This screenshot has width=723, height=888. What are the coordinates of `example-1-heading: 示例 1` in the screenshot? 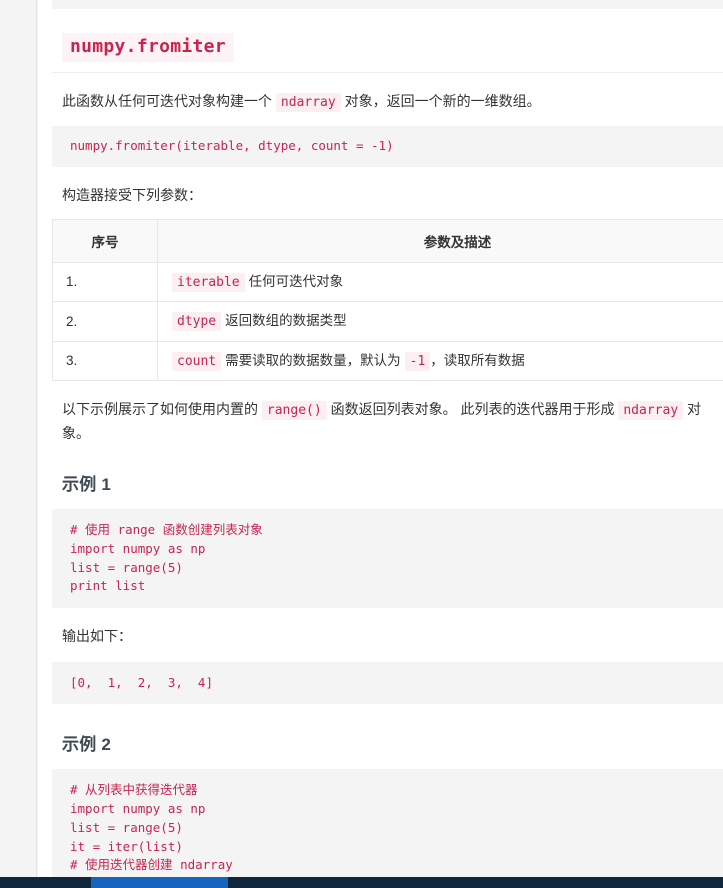 It's located at (86, 485).